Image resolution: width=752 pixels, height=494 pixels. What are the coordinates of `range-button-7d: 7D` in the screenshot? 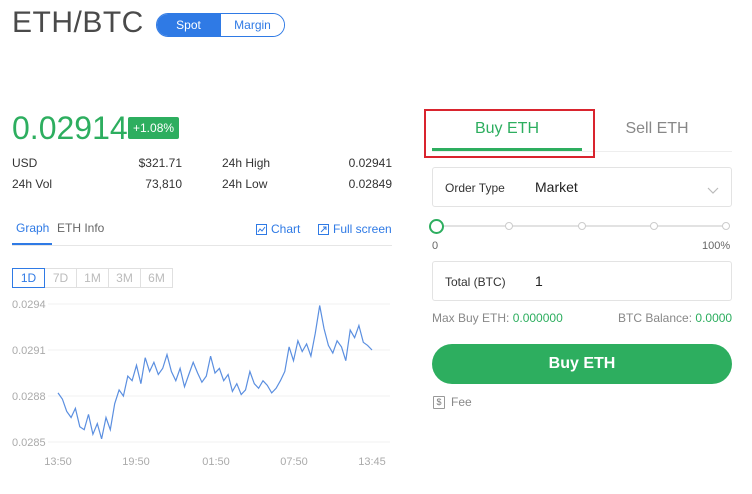 It's located at (60, 278).